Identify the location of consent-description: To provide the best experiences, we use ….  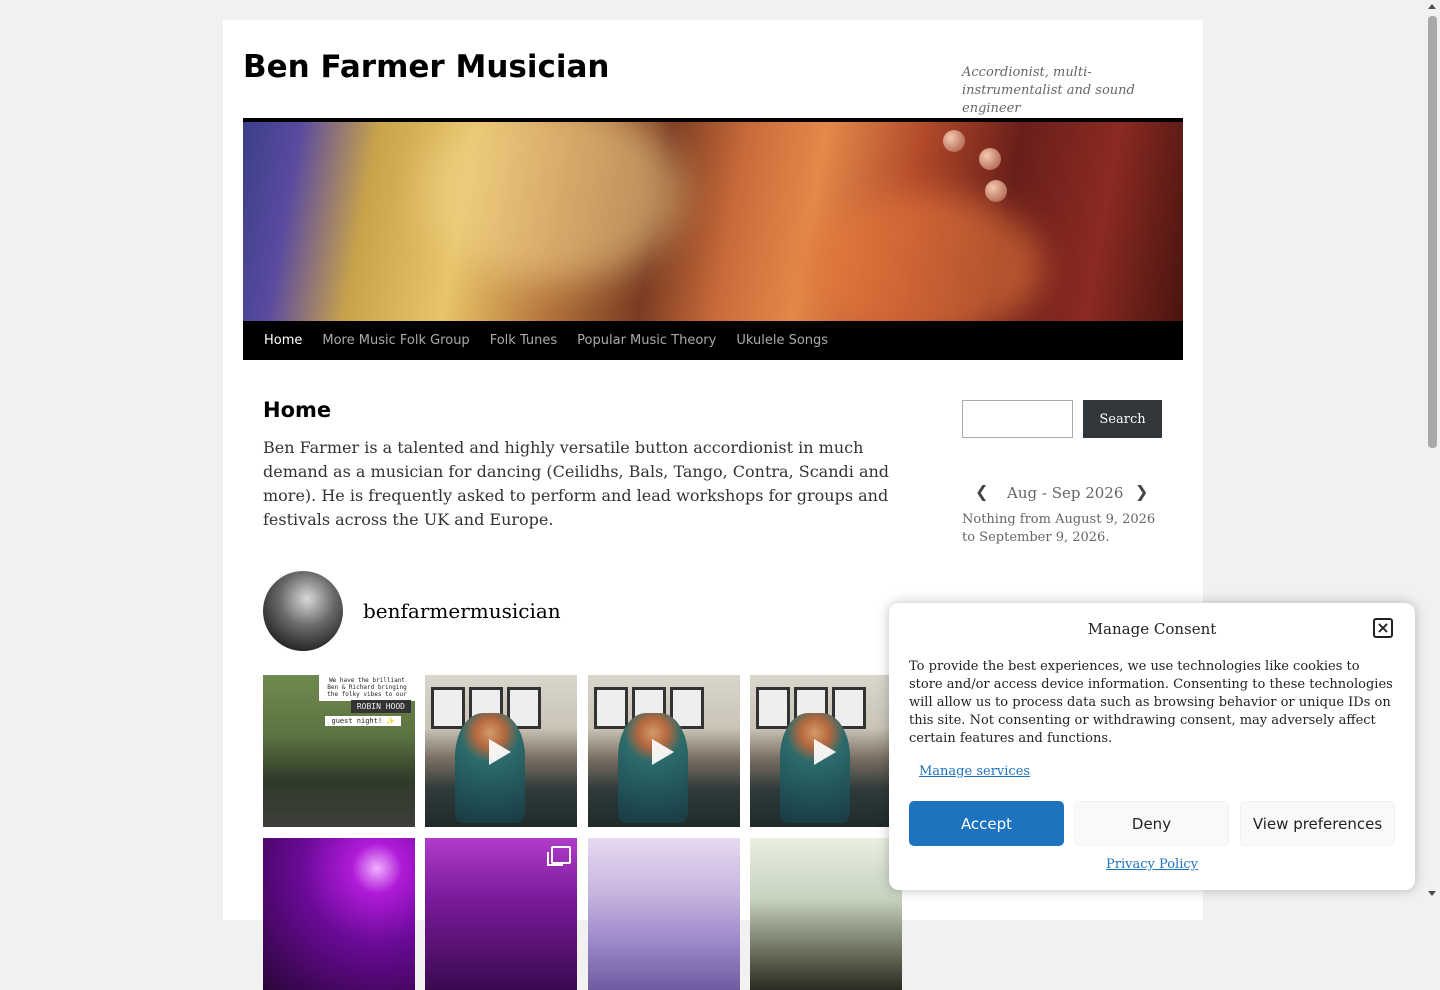
(1151, 702).